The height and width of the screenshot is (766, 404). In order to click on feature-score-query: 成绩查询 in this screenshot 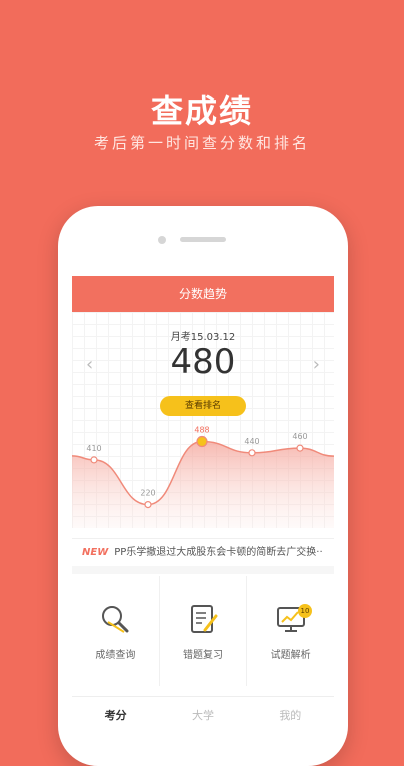, I will do `click(116, 631)`.